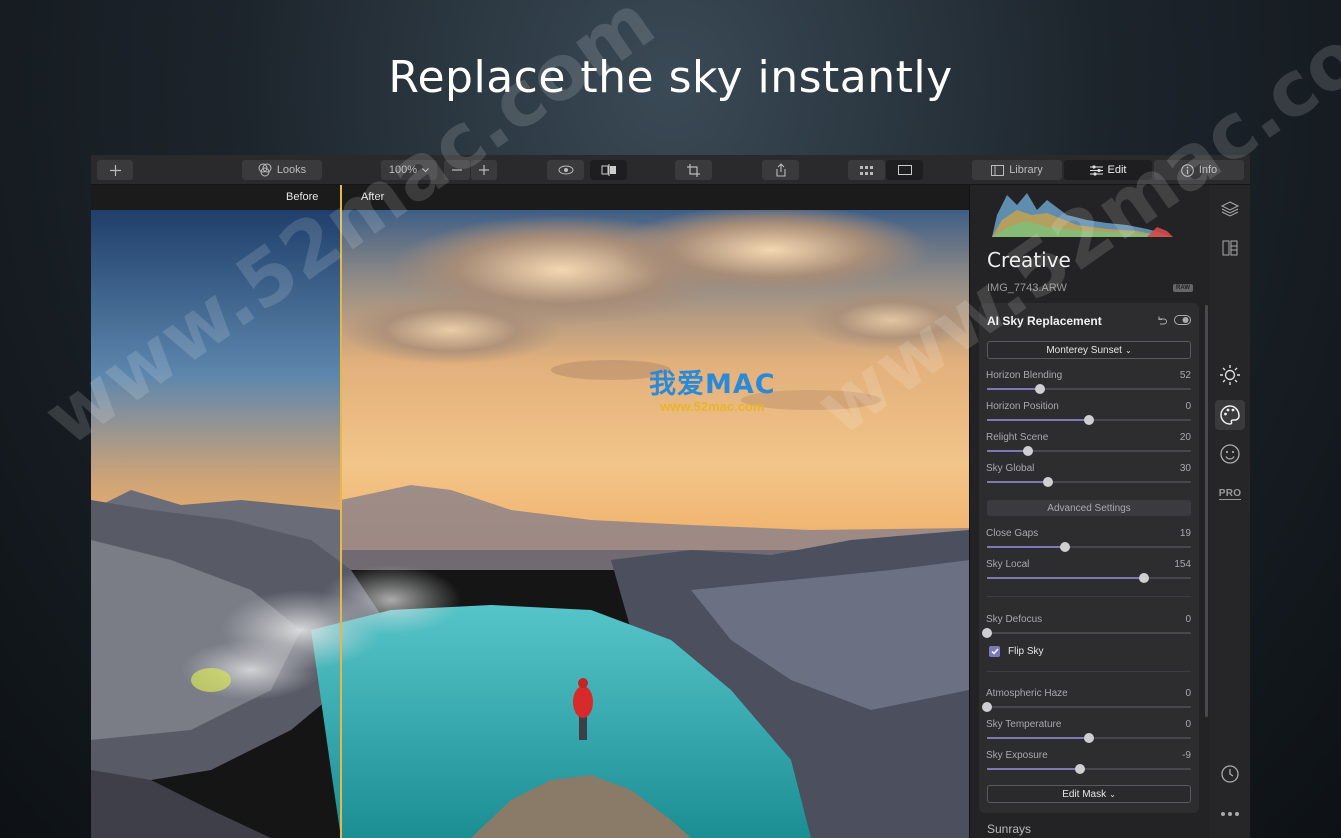  What do you see at coordinates (282, 170) in the screenshot?
I see `looks-button: Looks` at bounding box center [282, 170].